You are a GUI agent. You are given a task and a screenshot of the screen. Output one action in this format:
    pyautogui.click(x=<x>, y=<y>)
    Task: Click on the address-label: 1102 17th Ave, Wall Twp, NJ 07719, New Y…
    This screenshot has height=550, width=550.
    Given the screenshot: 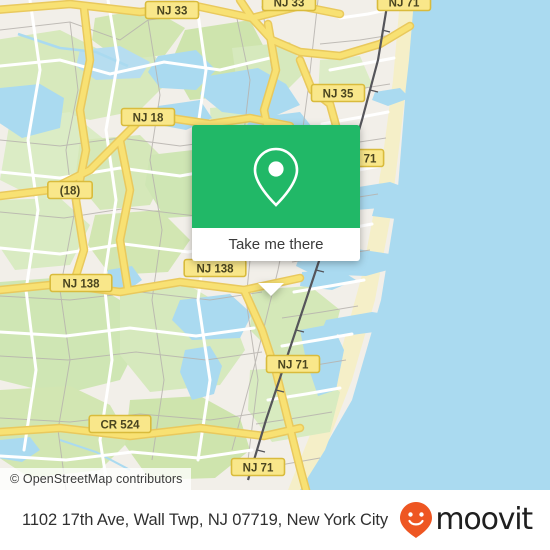 What is the action you would take?
    pyautogui.click(x=205, y=519)
    